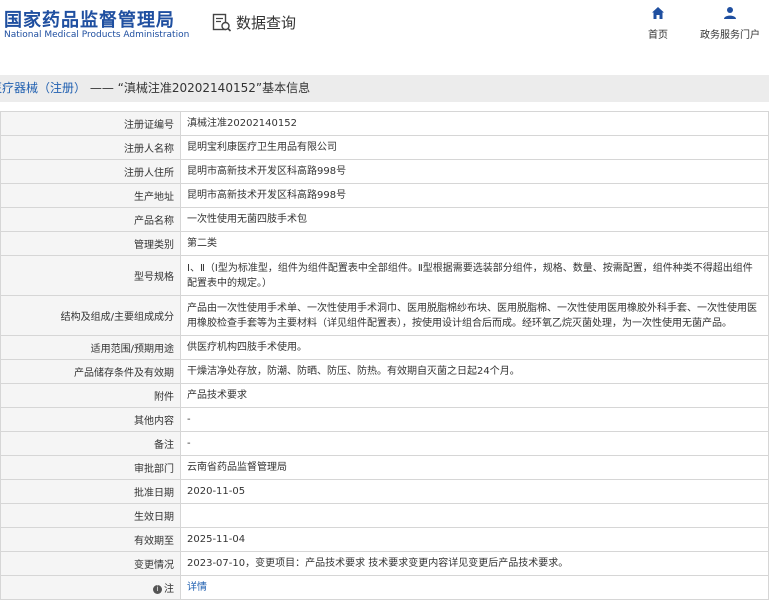 This screenshot has width=769, height=608. Describe the element at coordinates (90, 539) in the screenshot. I see `field-label: 有效期至` at that location.